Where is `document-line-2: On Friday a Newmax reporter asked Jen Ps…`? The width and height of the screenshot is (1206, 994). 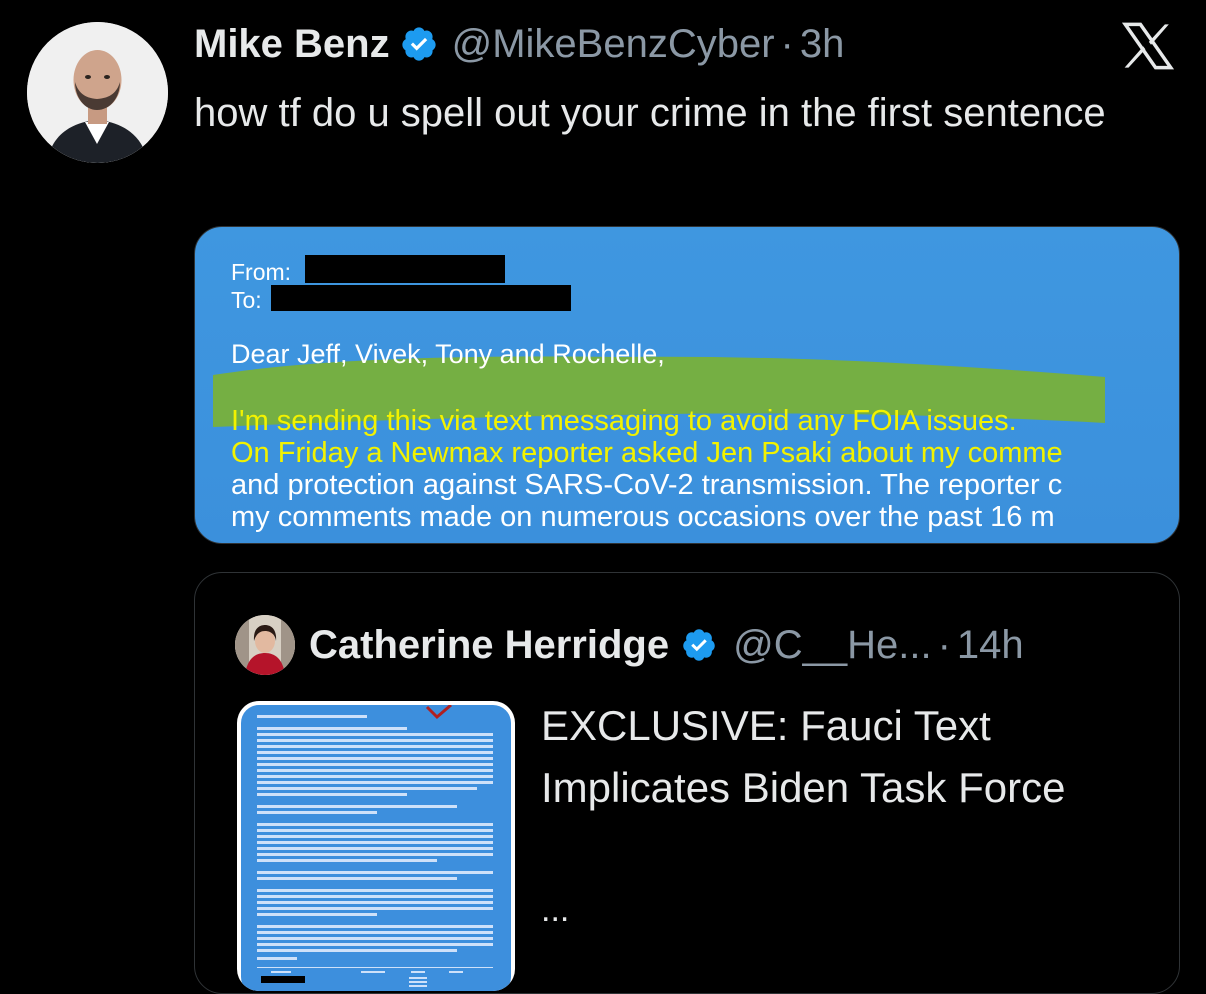 document-line-2: On Friday a Newmax reporter asked Jen Ps… is located at coordinates (647, 453).